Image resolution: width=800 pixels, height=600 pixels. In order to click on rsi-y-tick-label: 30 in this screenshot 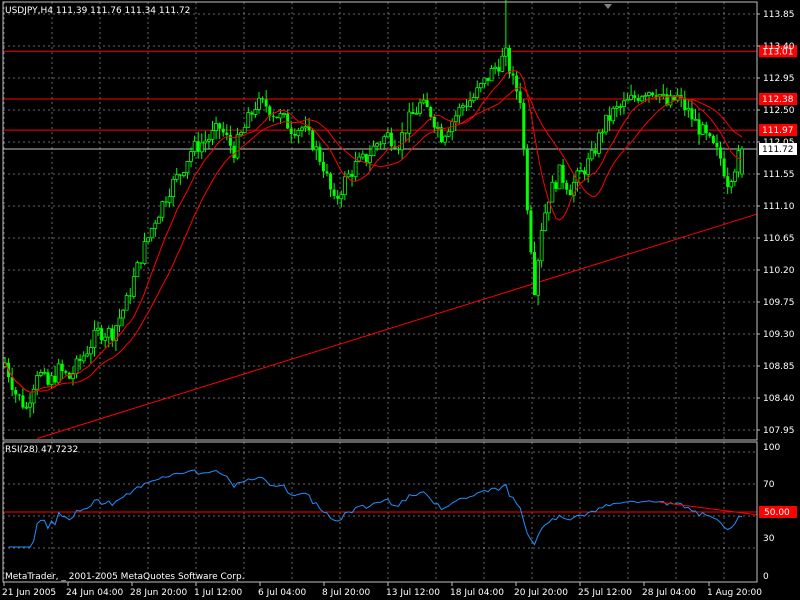, I will do `click(769, 539)`.